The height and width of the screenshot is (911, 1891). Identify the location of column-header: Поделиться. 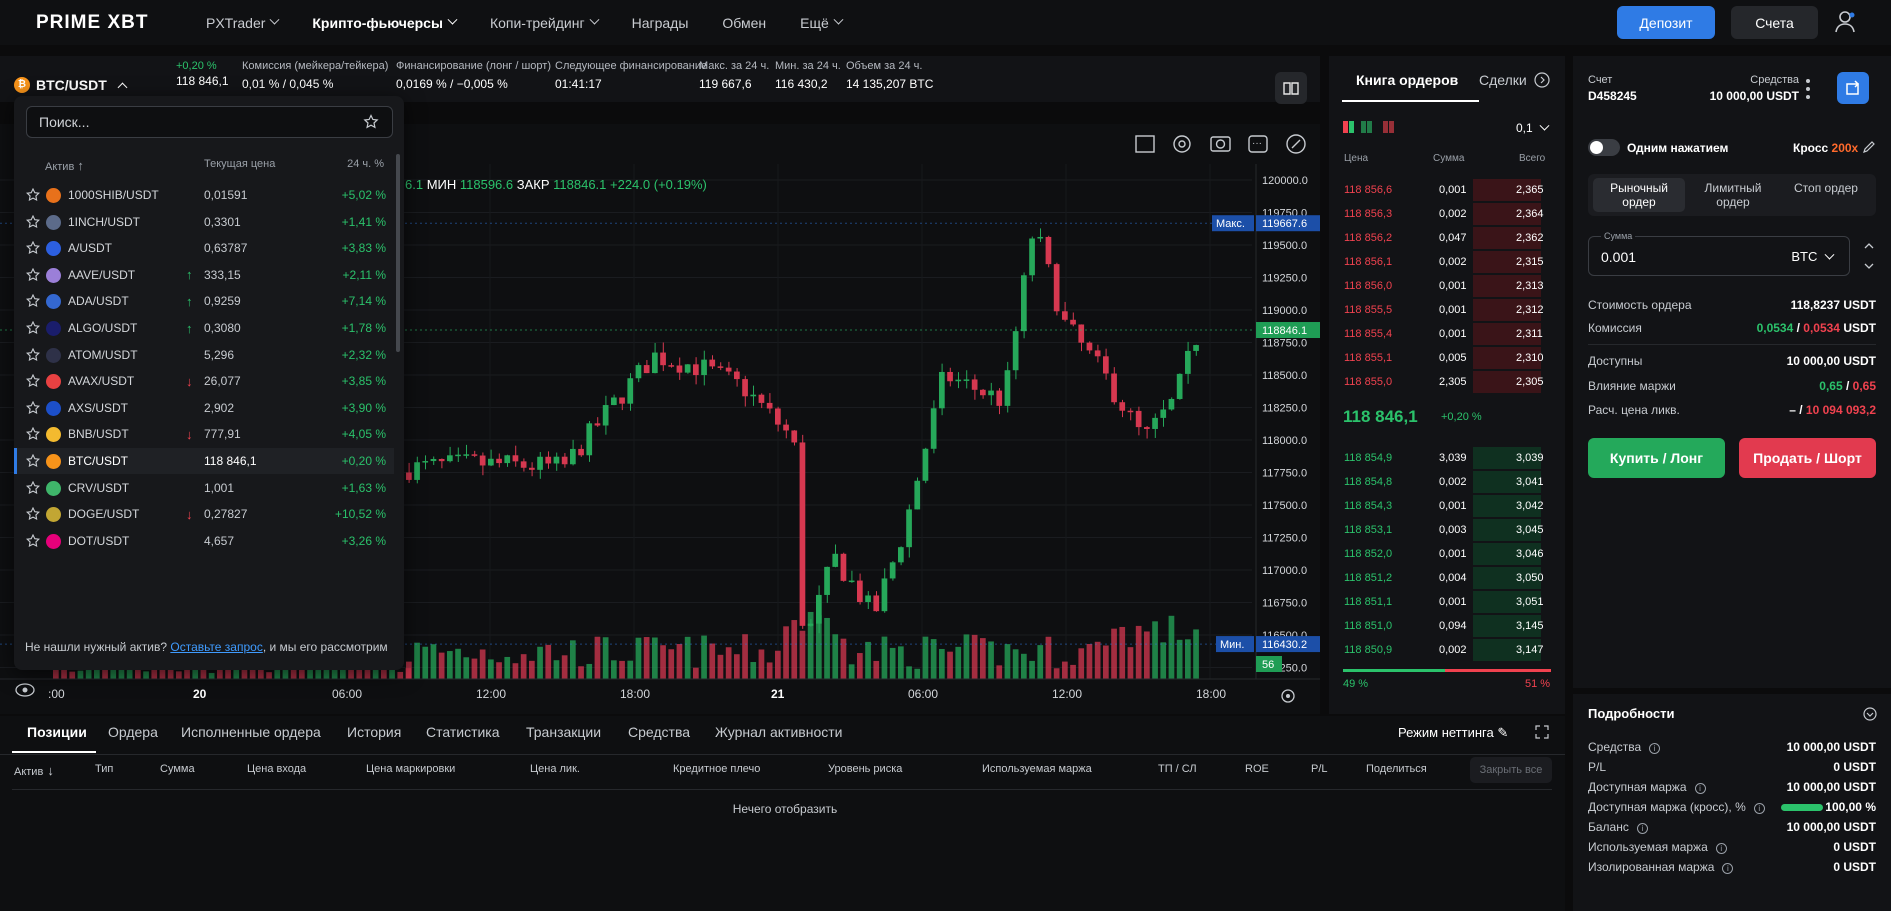
(1396, 769).